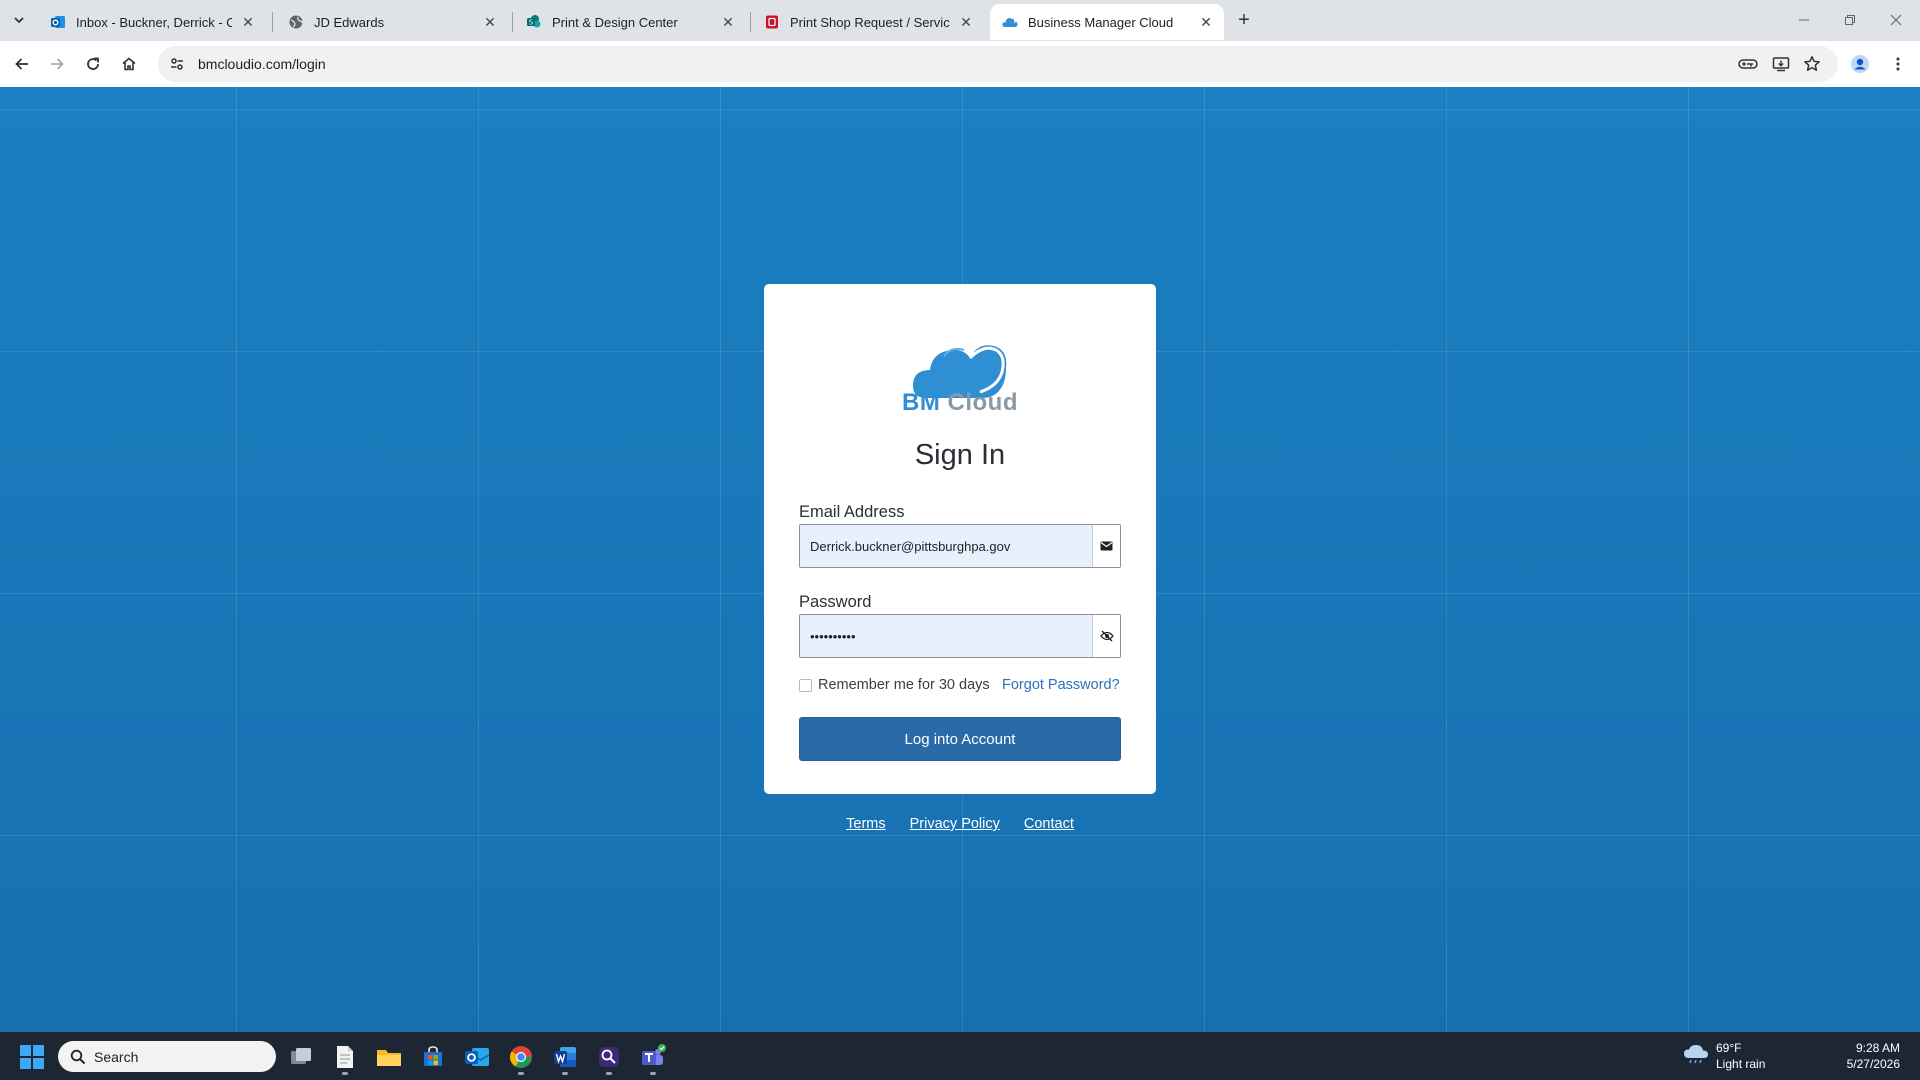  I want to click on contact-link: Contact, so click(1049, 824).